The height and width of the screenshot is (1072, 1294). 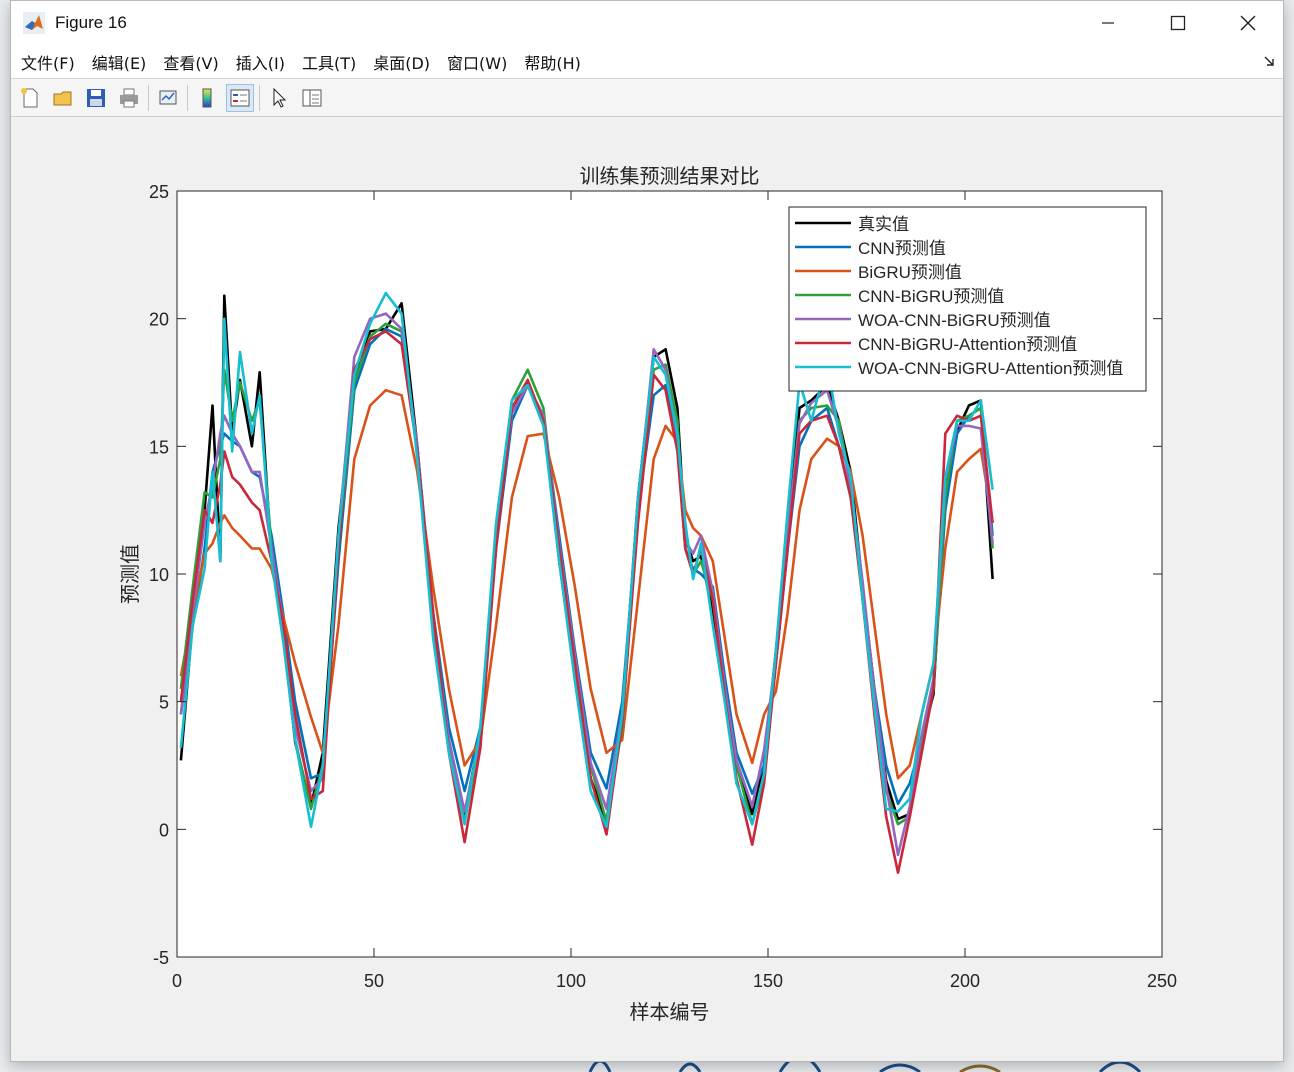 I want to click on y-tick-label: 15, so click(x=159, y=447).